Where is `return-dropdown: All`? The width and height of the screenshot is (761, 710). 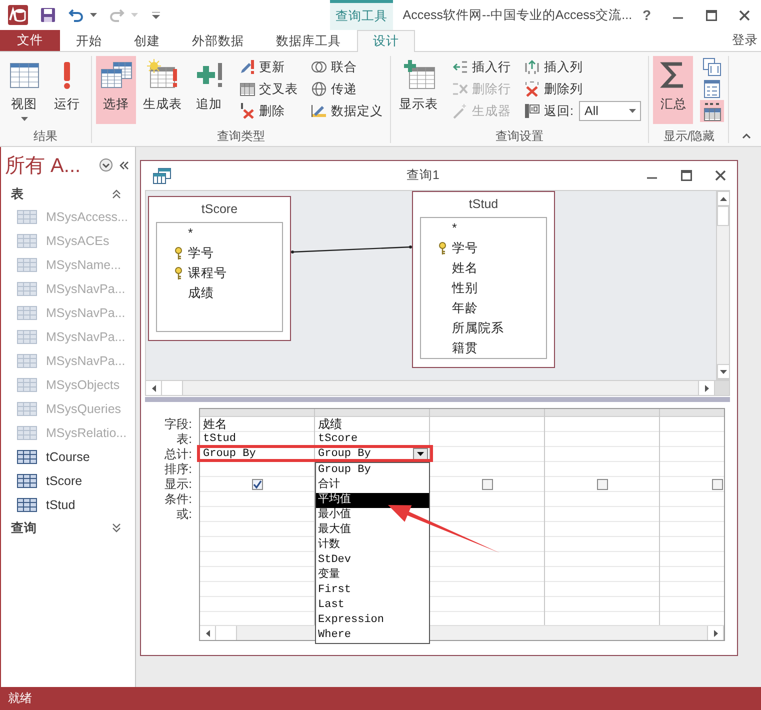
return-dropdown: All is located at coordinates (610, 111).